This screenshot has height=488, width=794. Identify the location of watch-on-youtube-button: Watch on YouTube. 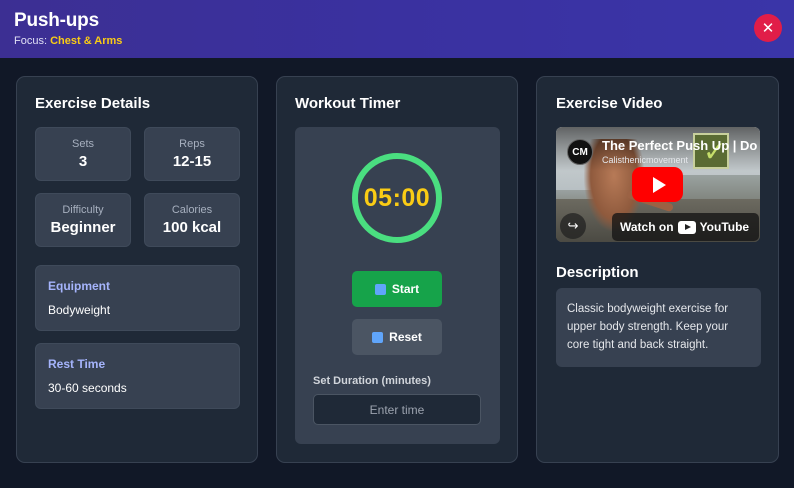
(685, 227).